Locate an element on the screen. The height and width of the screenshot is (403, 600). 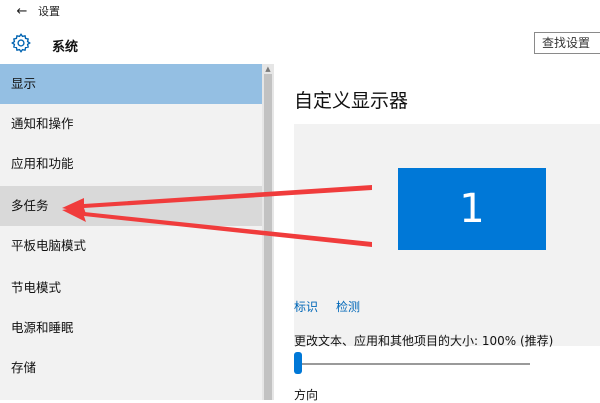
sidebar-item-multitasking: 多任务 is located at coordinates (131, 206).